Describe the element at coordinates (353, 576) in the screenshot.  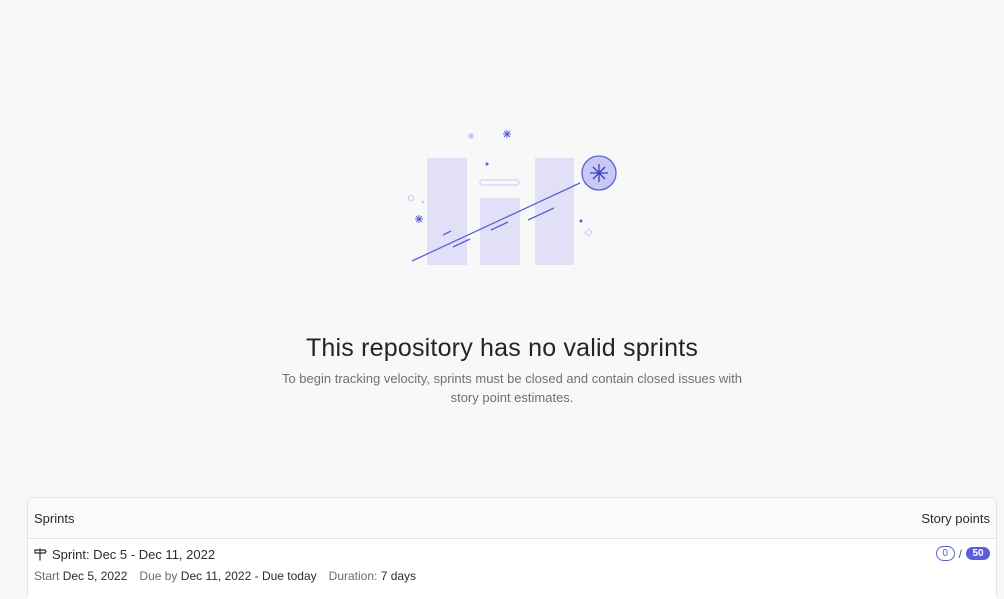
I see `sprint-duration-label: Duration:` at that location.